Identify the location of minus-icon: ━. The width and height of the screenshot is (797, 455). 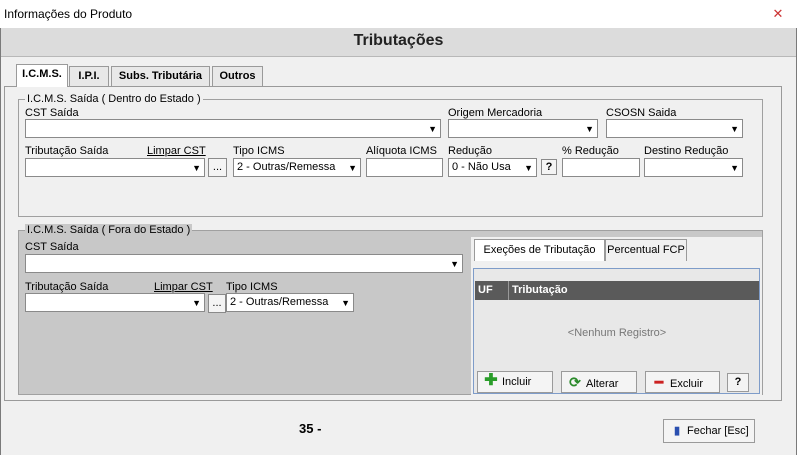
(659, 382).